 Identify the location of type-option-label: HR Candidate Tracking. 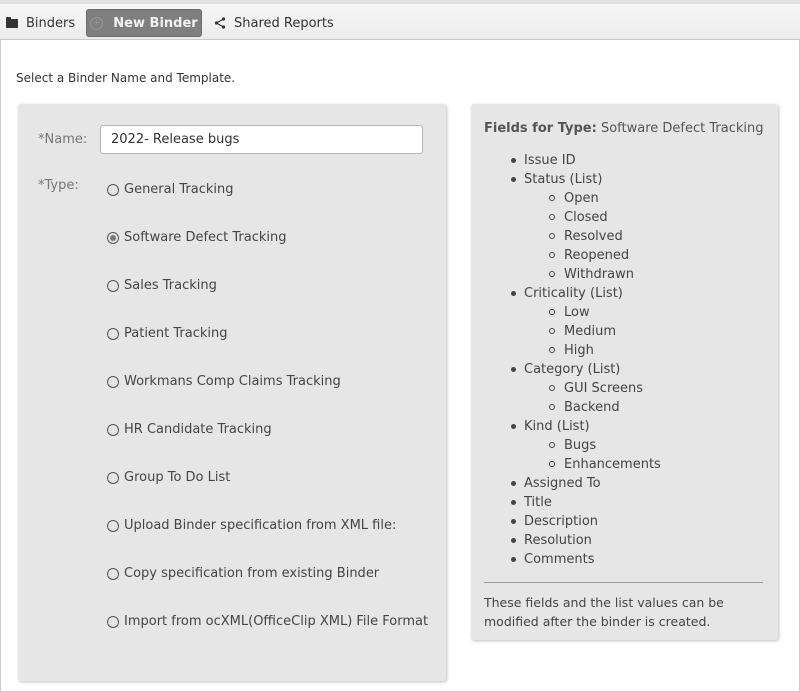
(198, 429).